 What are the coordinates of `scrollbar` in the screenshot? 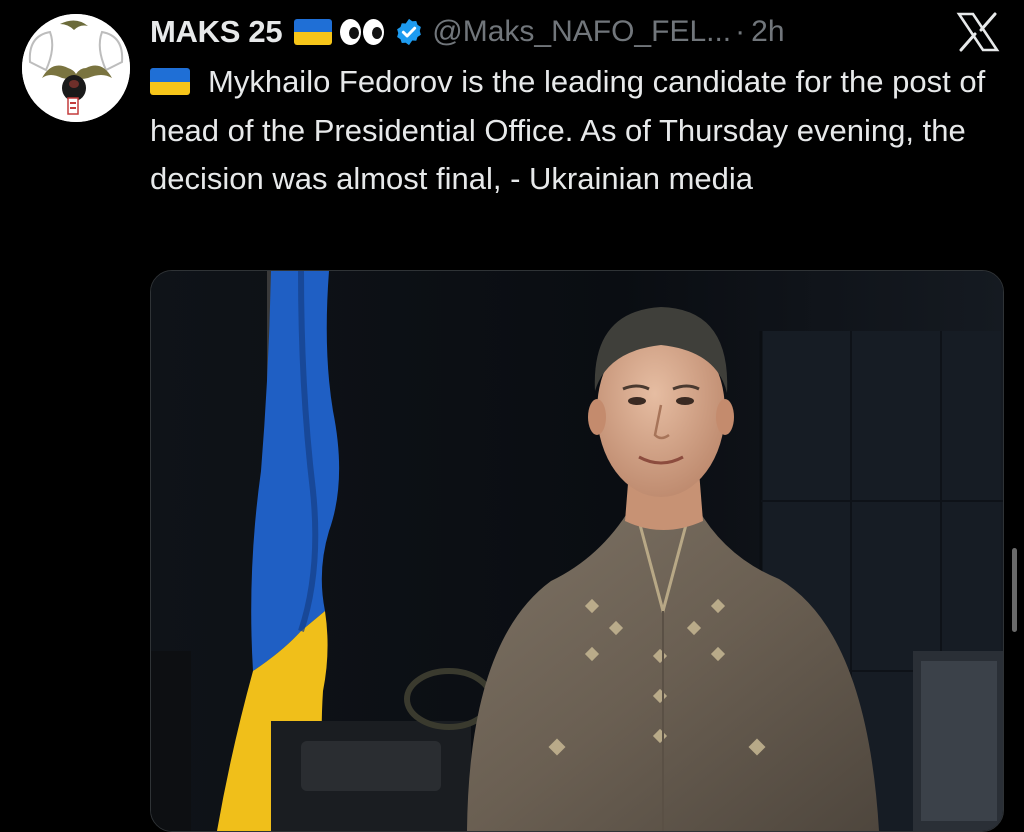 It's located at (1014, 590).